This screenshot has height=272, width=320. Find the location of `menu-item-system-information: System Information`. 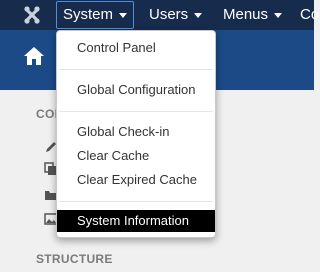

menu-item-system-information: System Information is located at coordinates (136, 221).